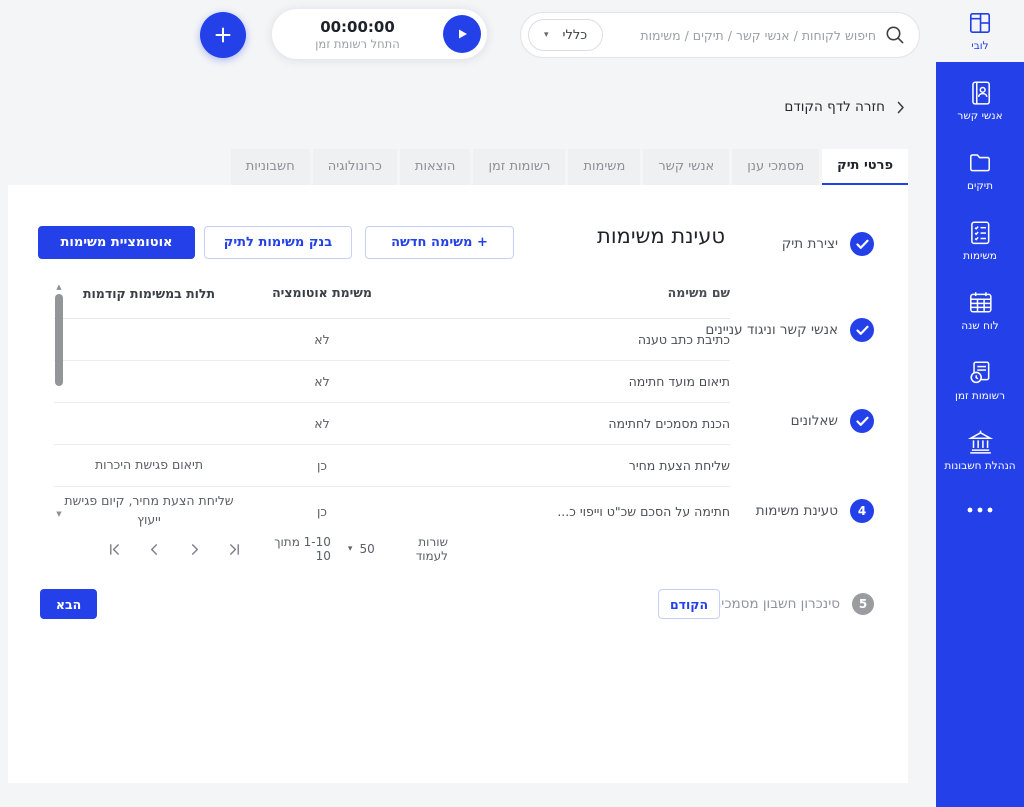  What do you see at coordinates (980, 116) in the screenshot?
I see `sidebar-item-label: אנשי קשר` at bounding box center [980, 116].